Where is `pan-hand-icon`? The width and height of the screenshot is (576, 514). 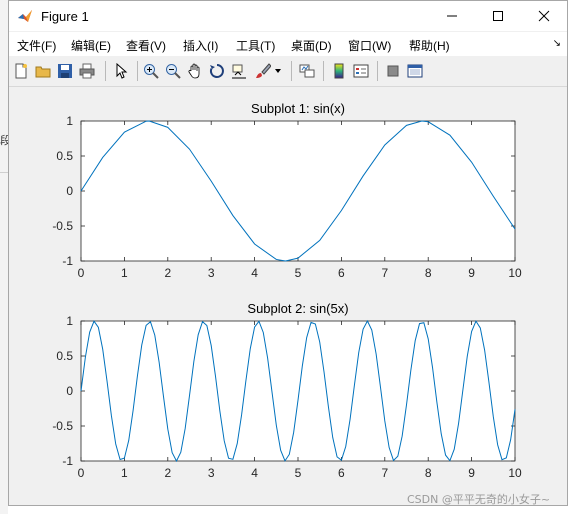
pan-hand-icon is located at coordinates (195, 71).